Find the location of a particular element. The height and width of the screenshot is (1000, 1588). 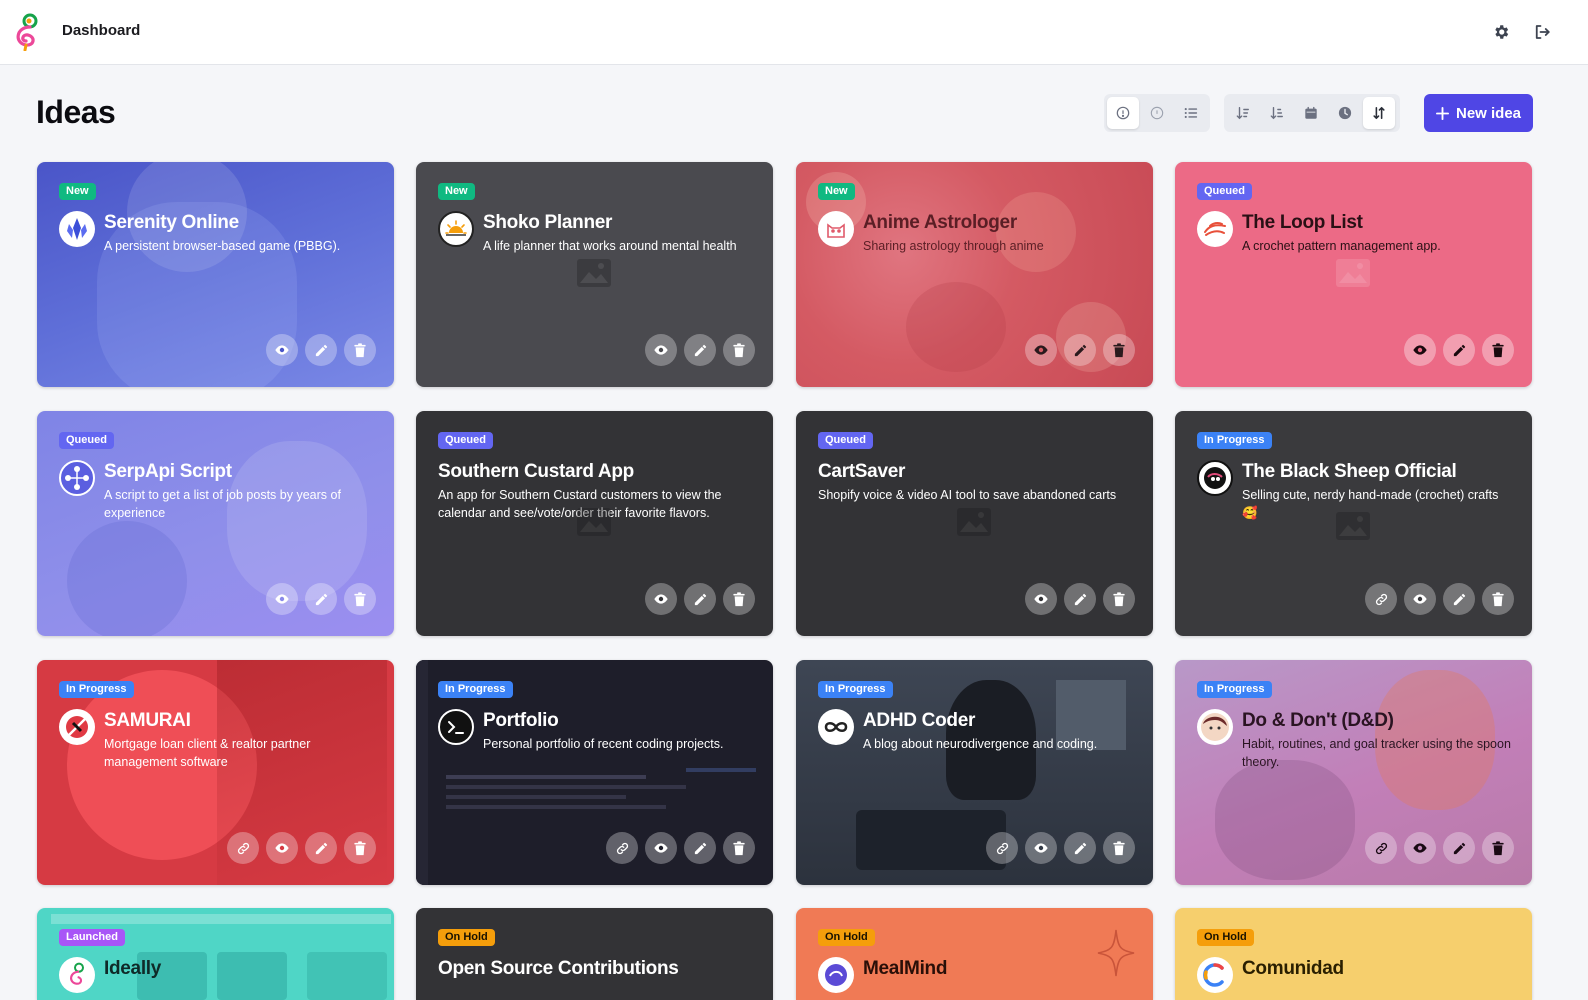

app-title: Dashboard is located at coordinates (101, 30).